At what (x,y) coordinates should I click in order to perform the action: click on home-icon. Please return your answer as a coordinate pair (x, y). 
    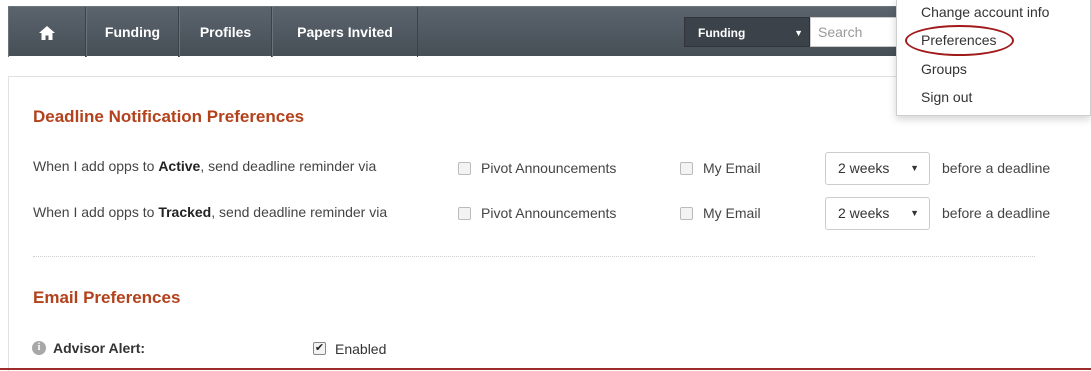
    Looking at the image, I should click on (47, 32).